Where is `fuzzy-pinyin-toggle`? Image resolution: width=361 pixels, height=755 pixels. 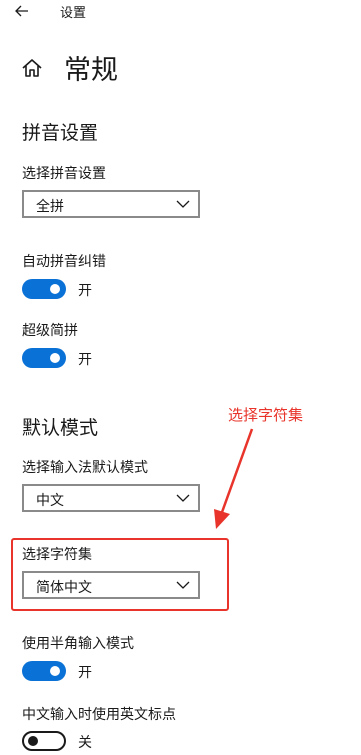
fuzzy-pinyin-toggle is located at coordinates (44, 289).